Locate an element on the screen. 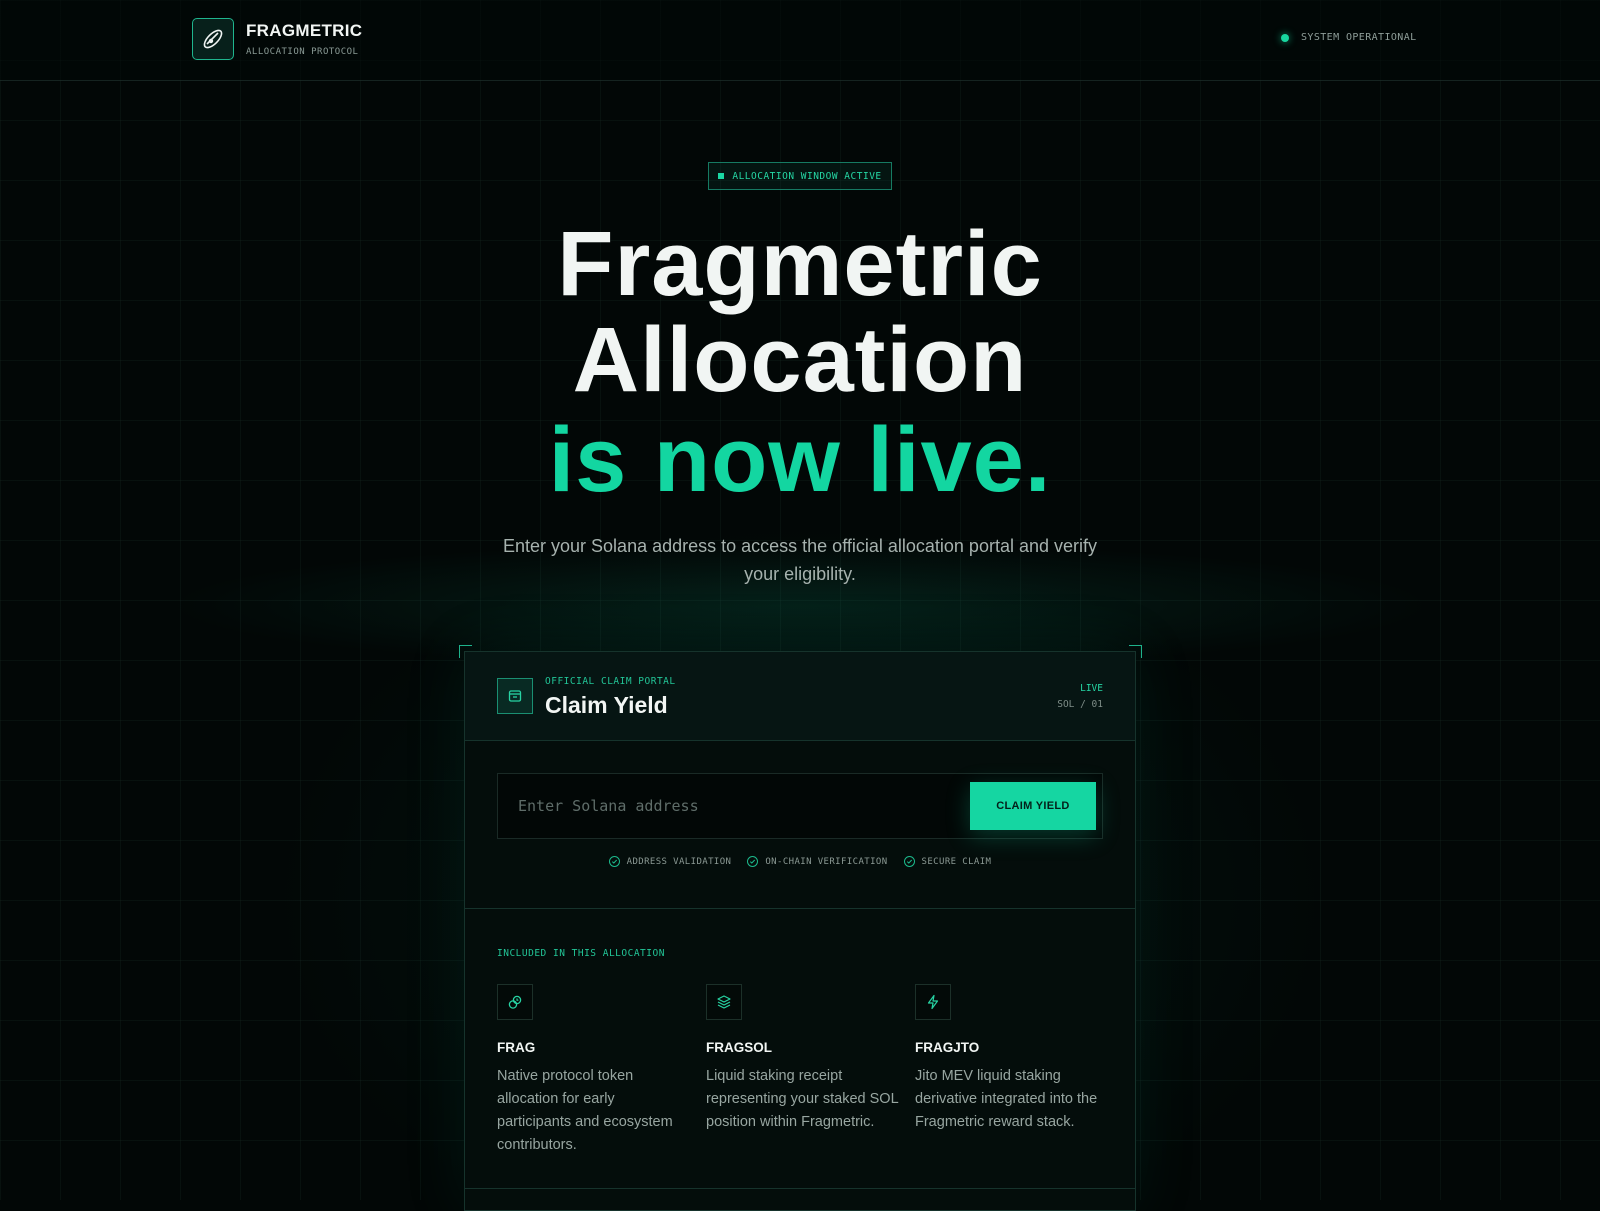  check-label: ADDRESS VALIDATION is located at coordinates (679, 861).